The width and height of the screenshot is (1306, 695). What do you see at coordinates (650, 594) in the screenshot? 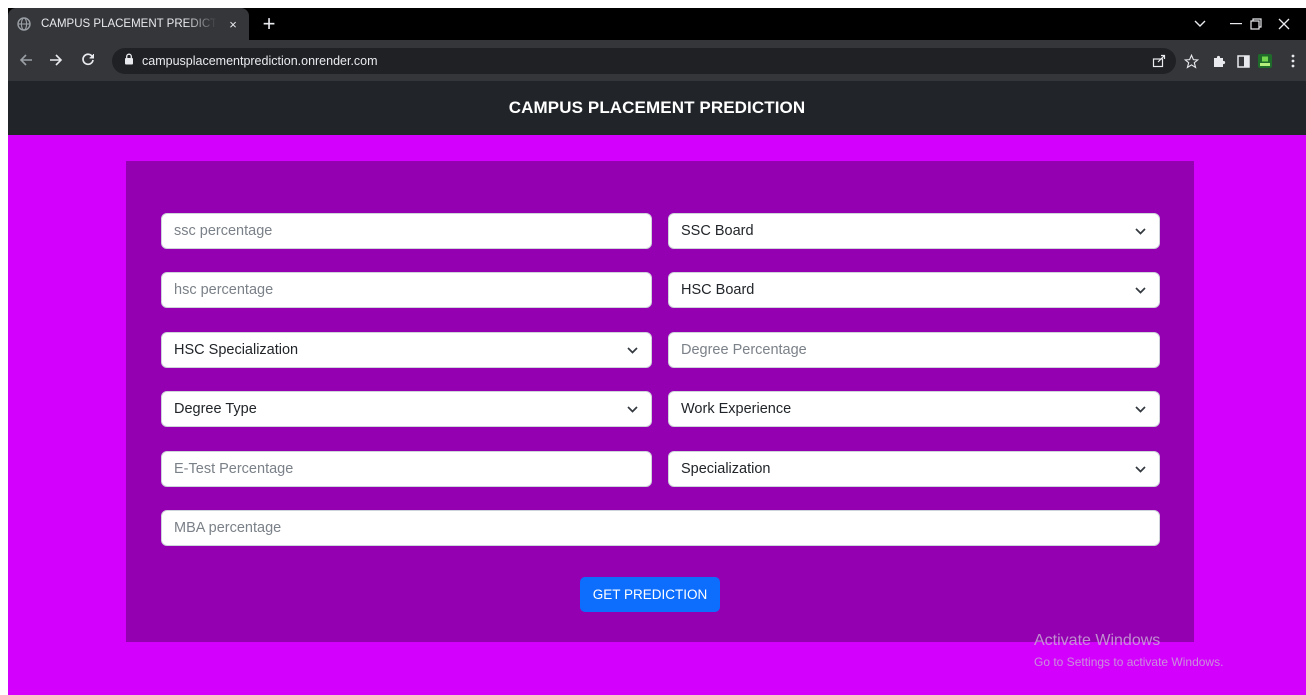
I see `get-prediction-button: GET PREDICTION` at bounding box center [650, 594].